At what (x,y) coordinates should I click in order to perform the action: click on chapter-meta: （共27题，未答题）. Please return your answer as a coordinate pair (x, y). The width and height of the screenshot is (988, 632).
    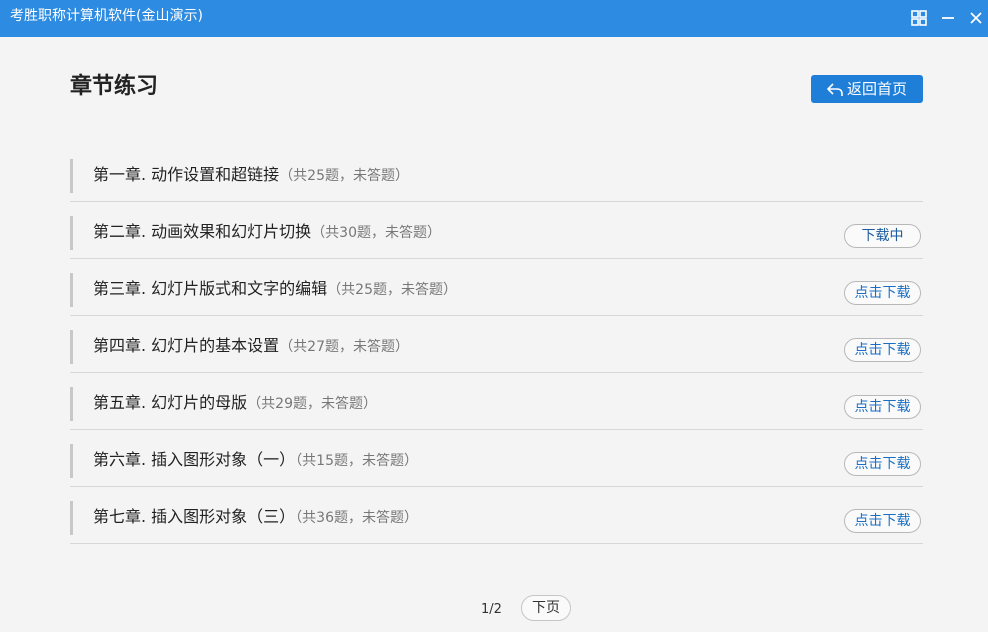
    Looking at the image, I should click on (344, 347).